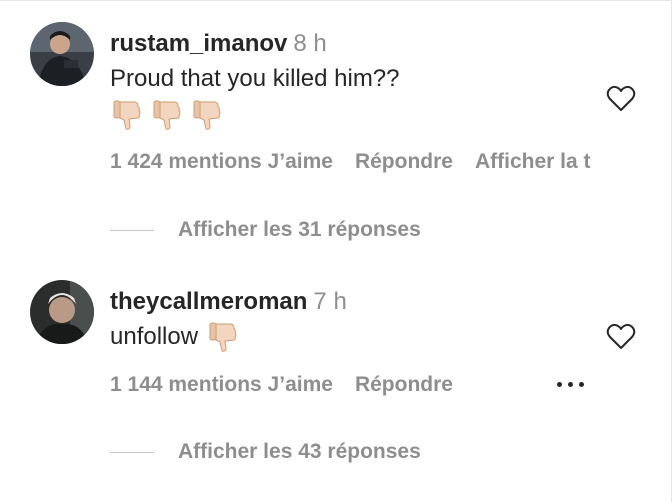 Image resolution: width=672 pixels, height=502 pixels. I want to click on comment-header: theycallmeroman 7 h, so click(370, 302).